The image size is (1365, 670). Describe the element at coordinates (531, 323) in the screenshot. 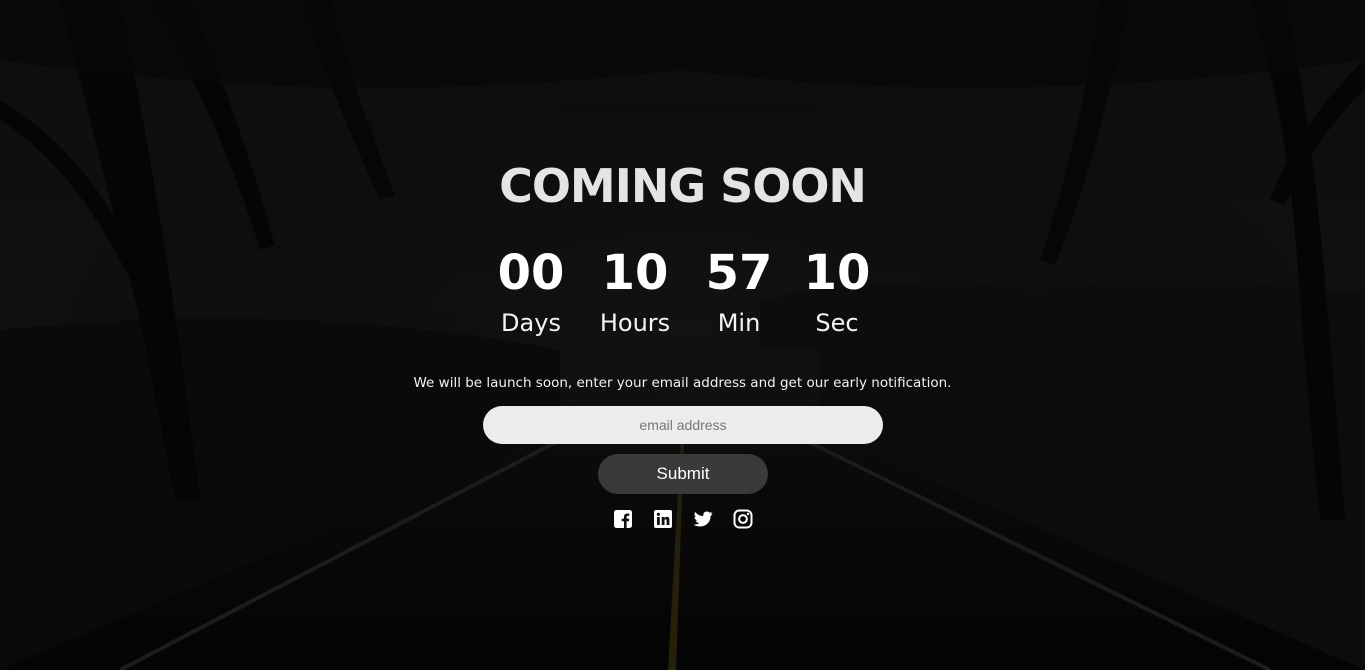

I see `countdown-days-label: Days` at that location.